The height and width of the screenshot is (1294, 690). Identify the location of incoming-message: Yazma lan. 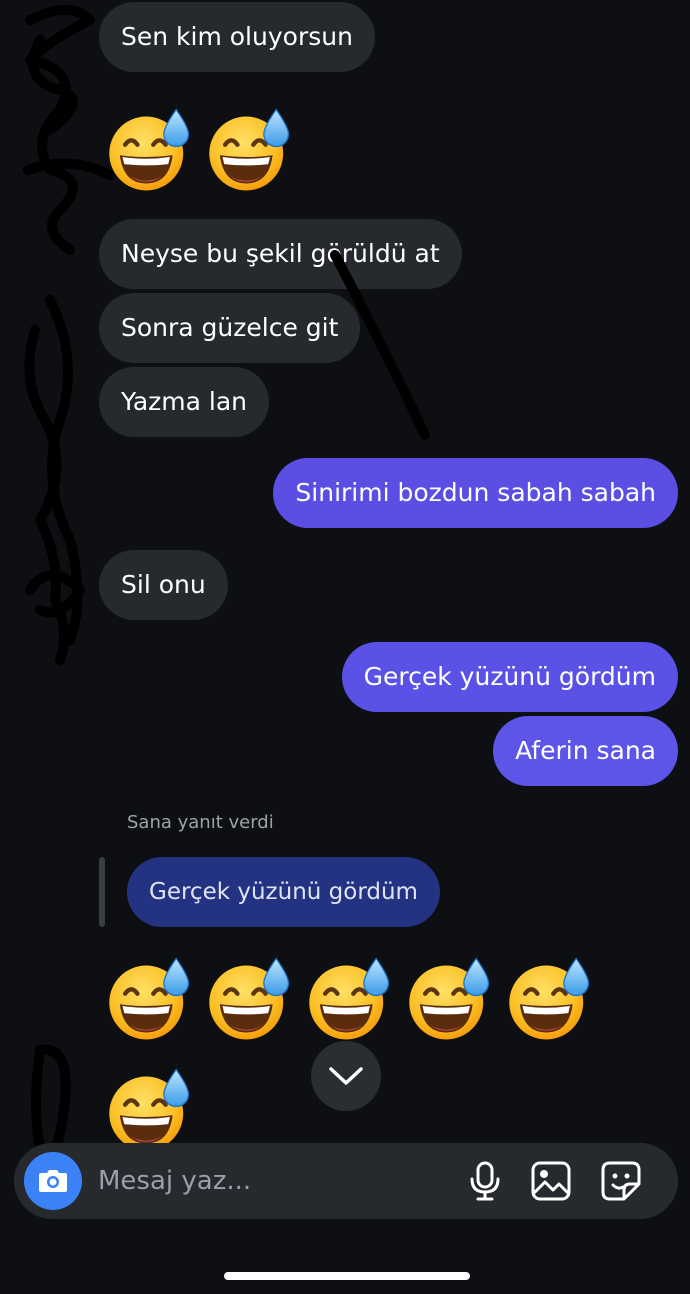
(184, 402).